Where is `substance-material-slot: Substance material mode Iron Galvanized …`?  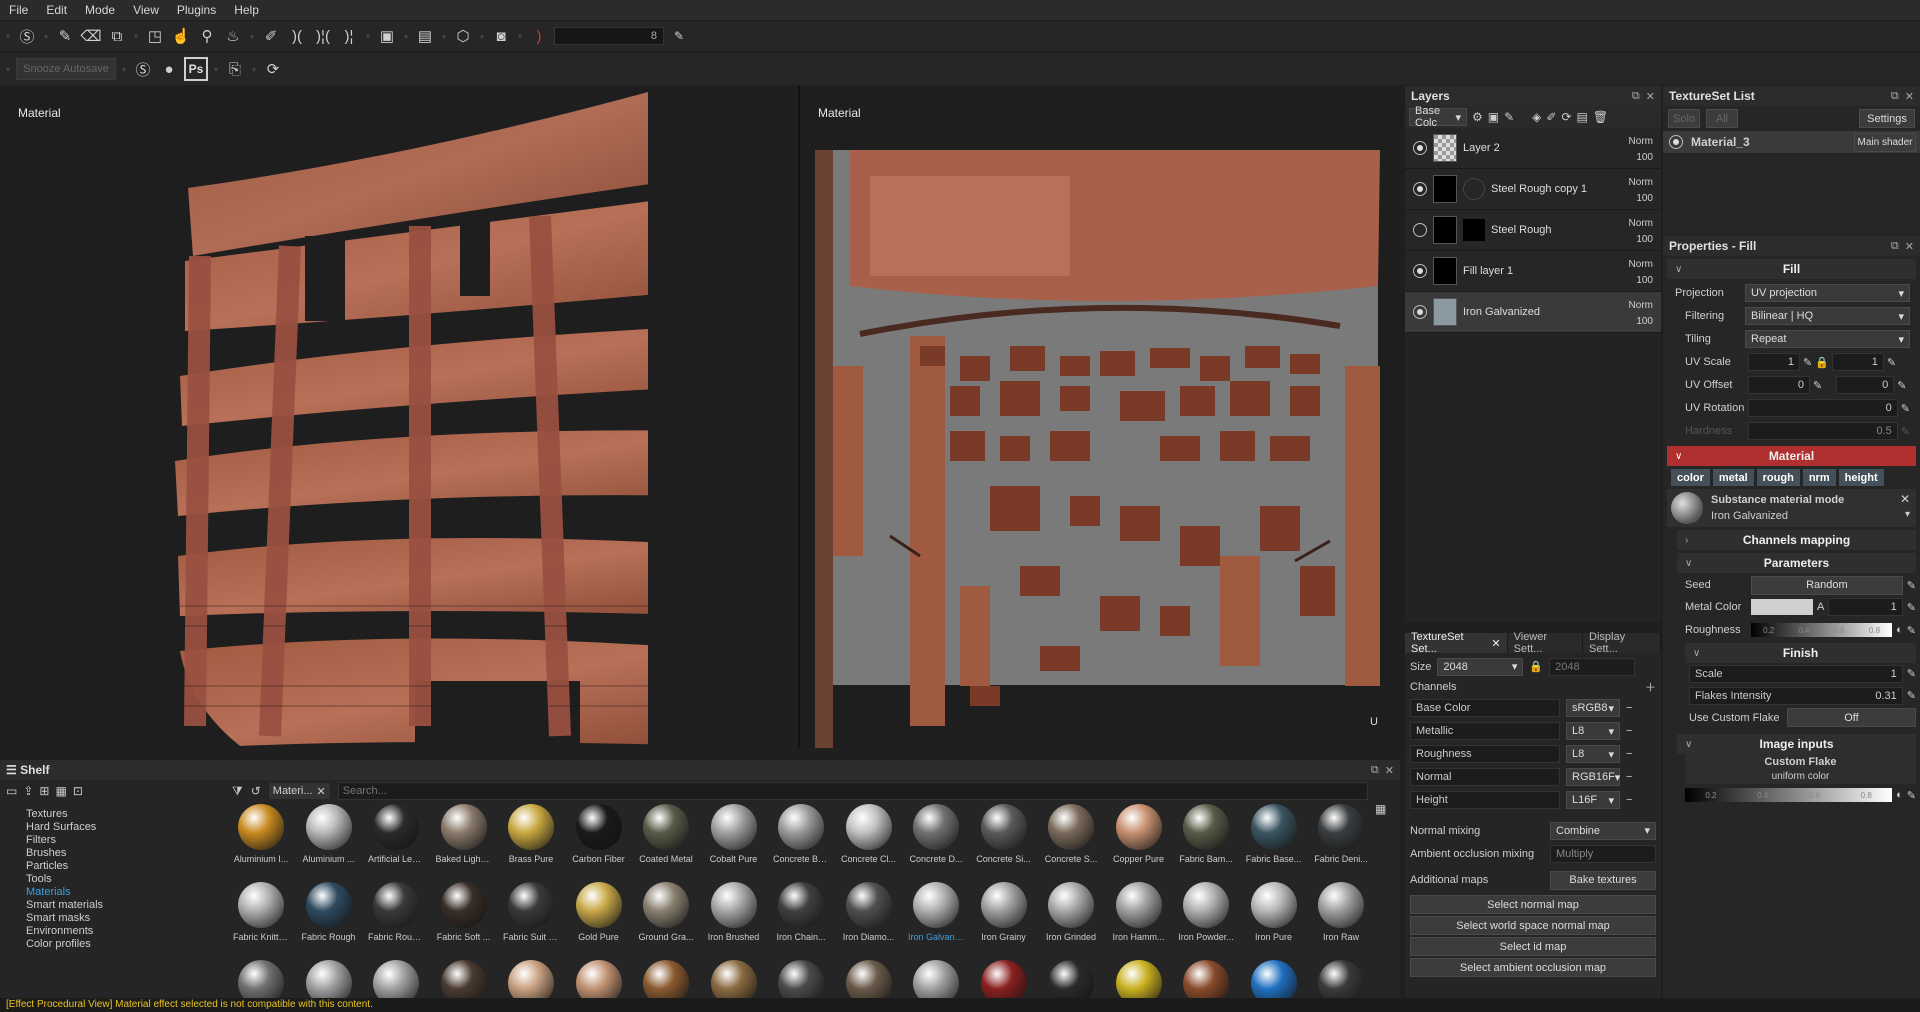
substance-material-slot: Substance material mode Iron Galvanized … is located at coordinates (1791, 508).